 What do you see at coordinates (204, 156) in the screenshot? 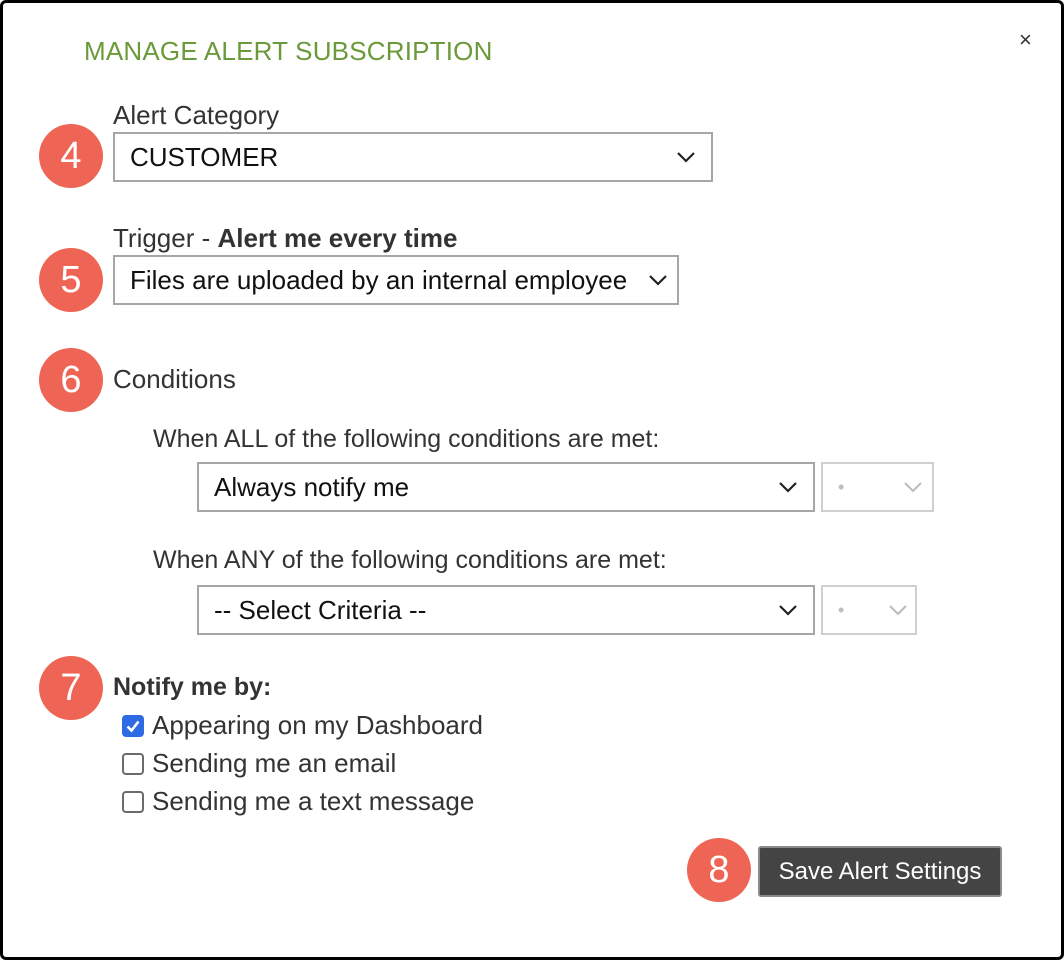
I see `alert-category-value: CUSTOMER` at bounding box center [204, 156].